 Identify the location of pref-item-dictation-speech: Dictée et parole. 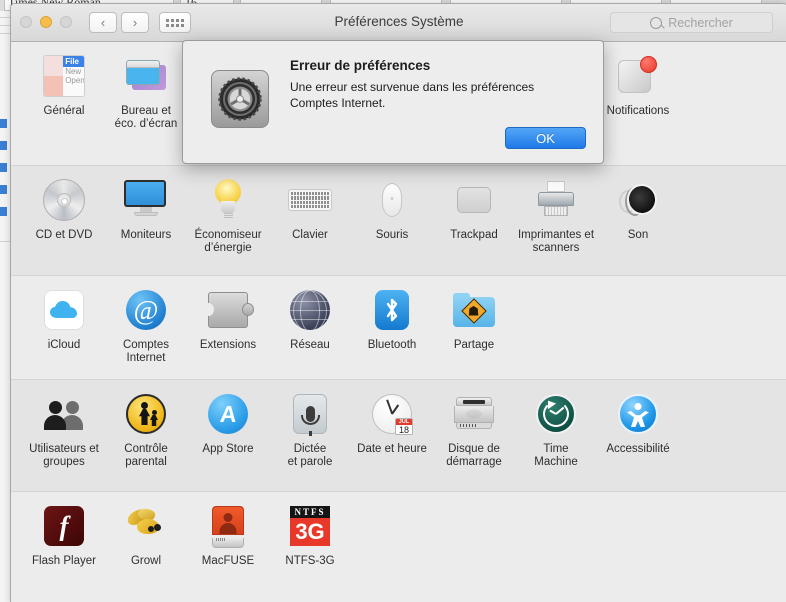
(310, 429).